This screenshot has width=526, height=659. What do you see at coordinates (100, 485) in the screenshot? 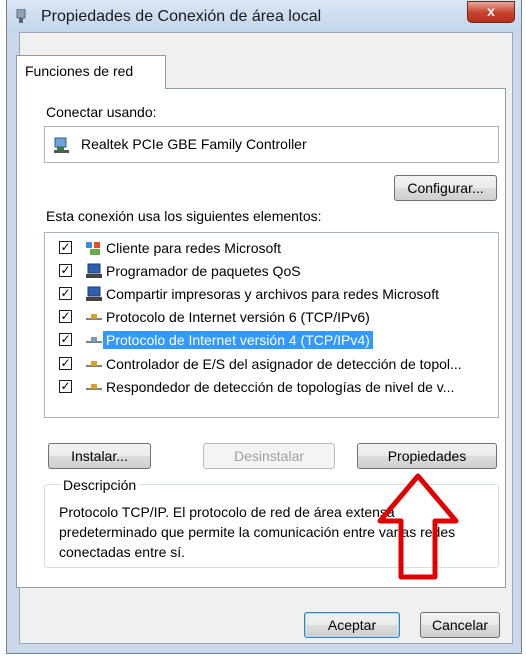
I see `description-title: Descripción` at bounding box center [100, 485].